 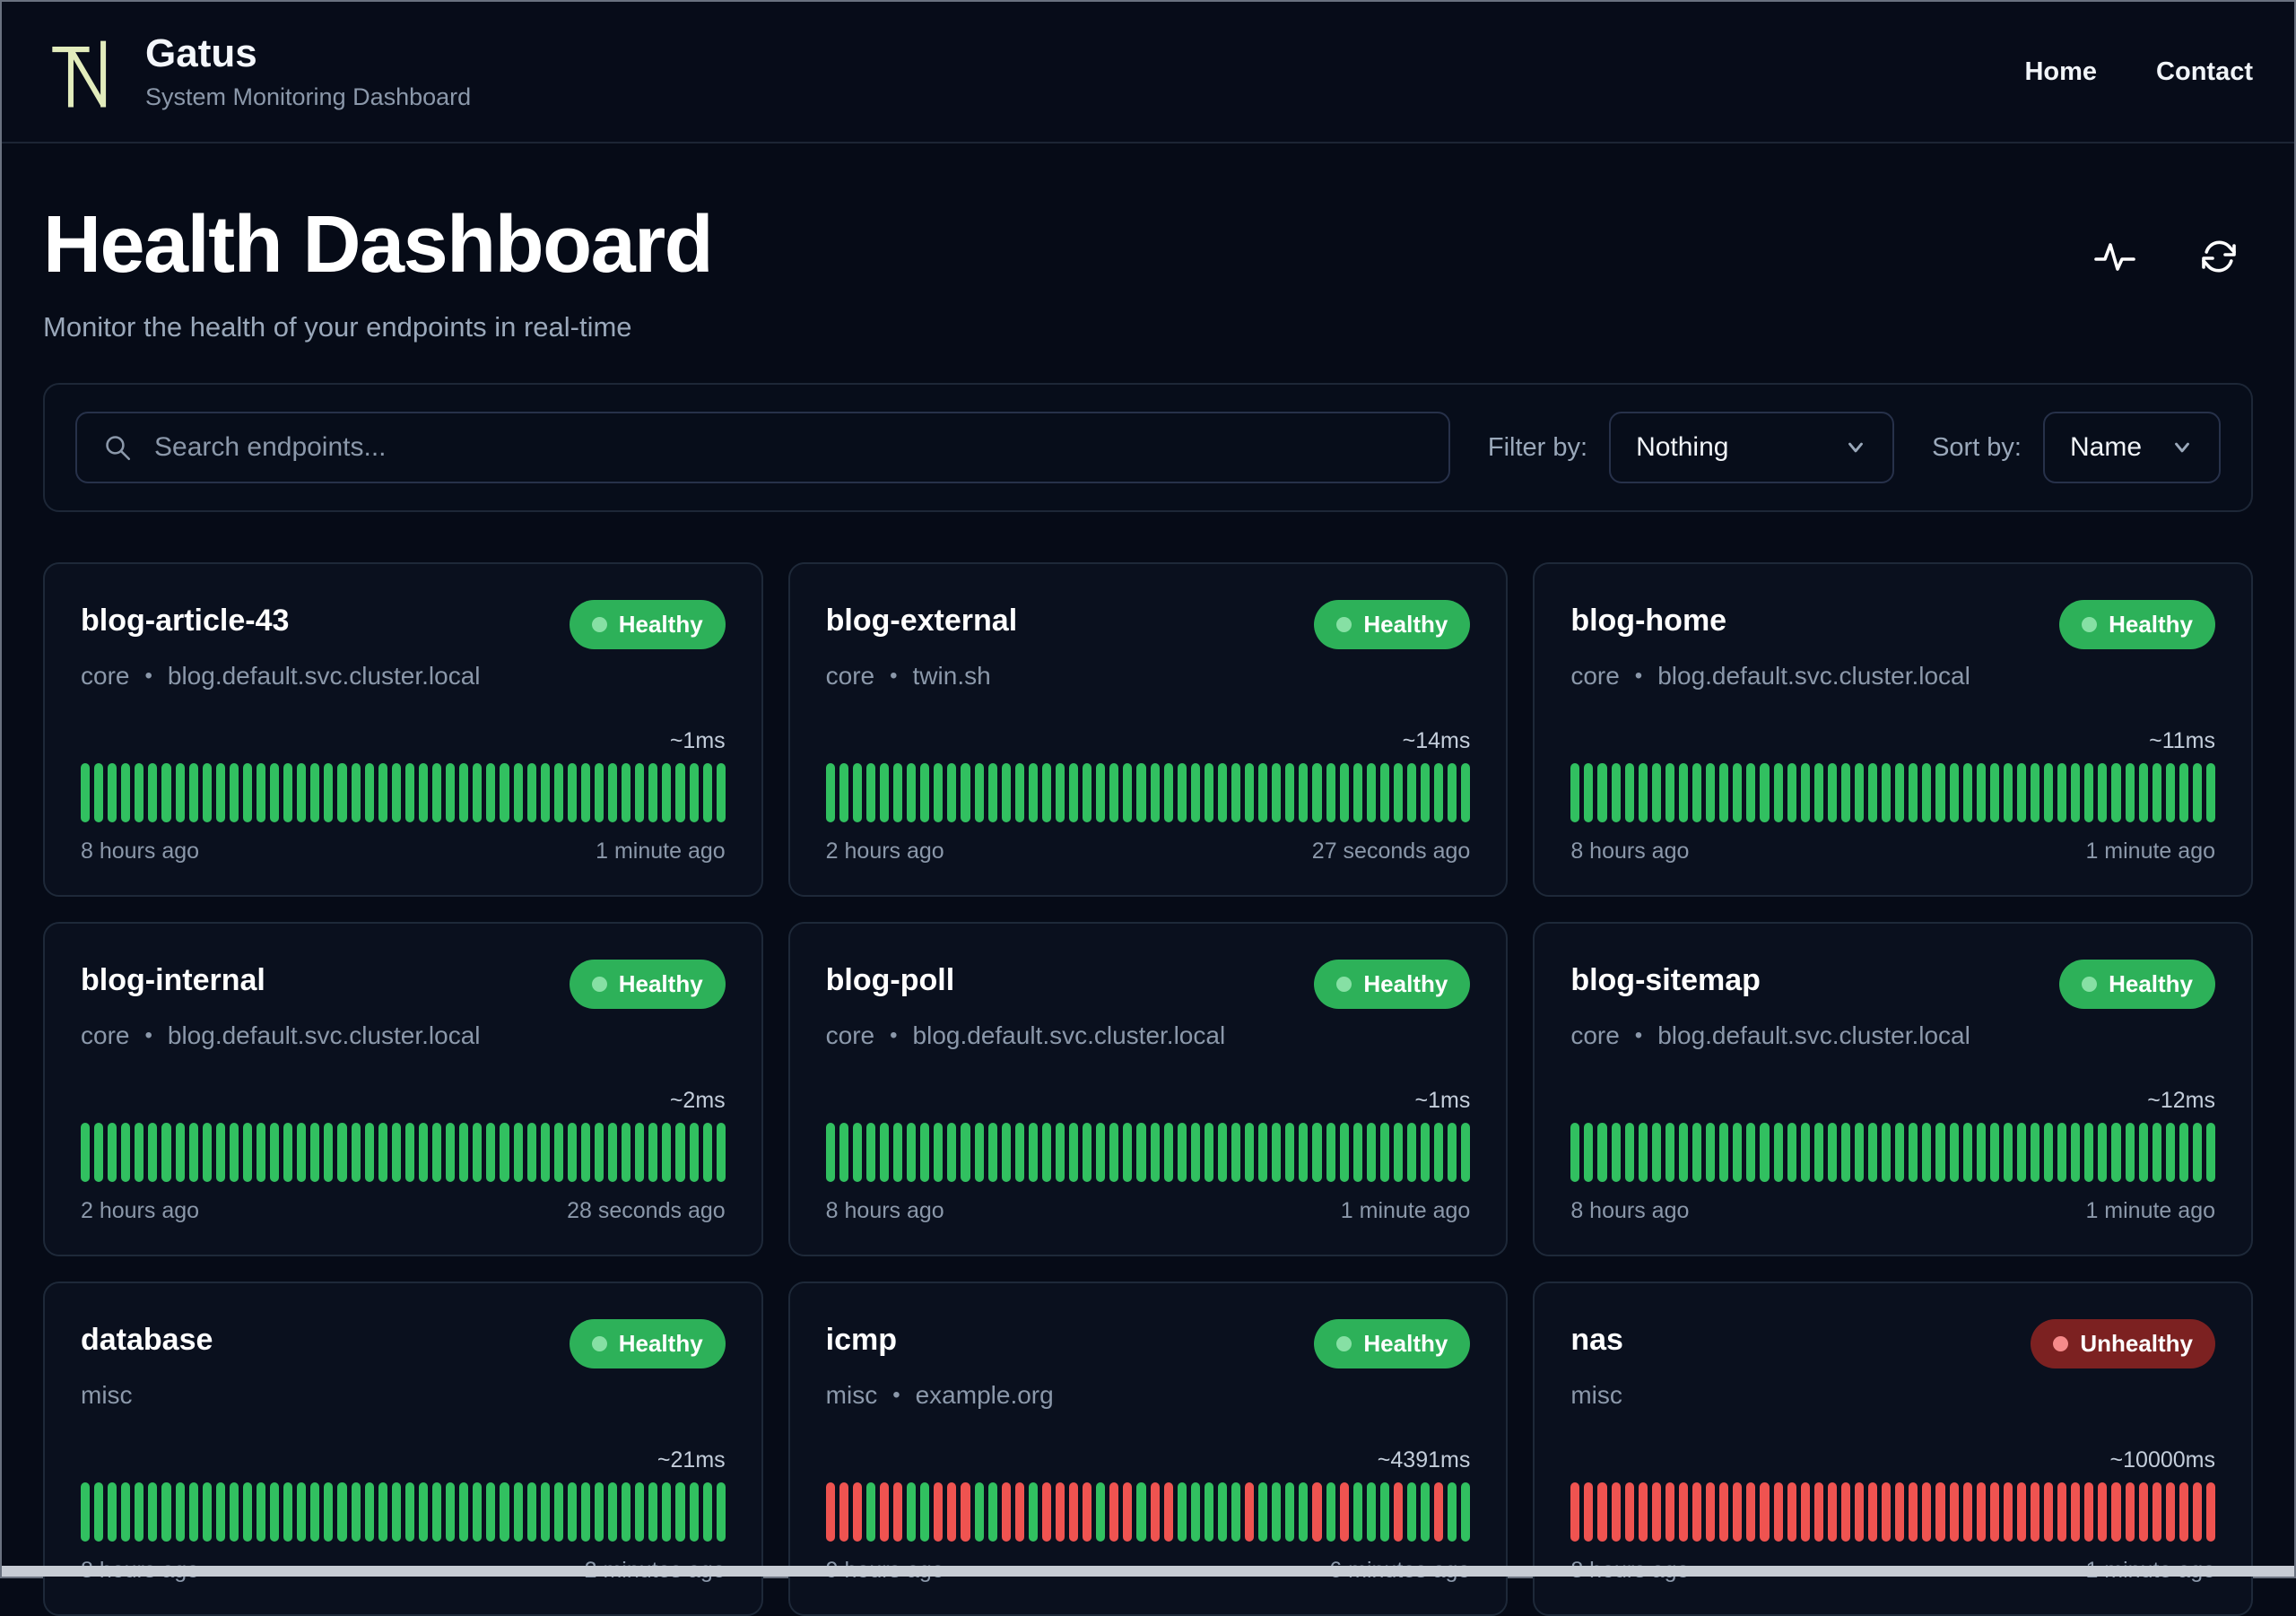 I want to click on activity-pulse-icon, so click(x=2114, y=256).